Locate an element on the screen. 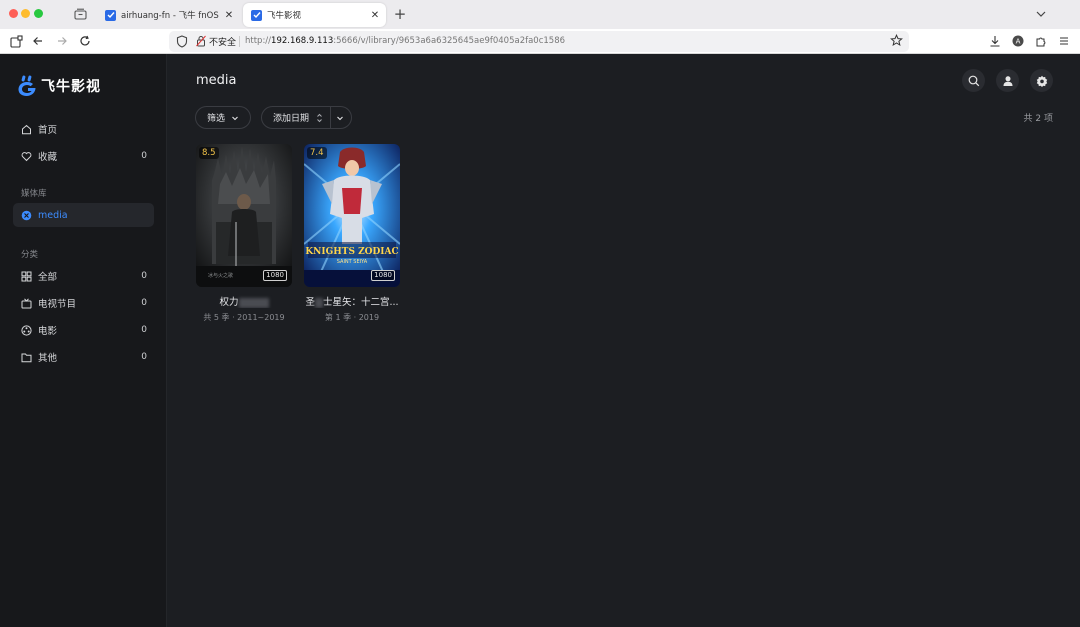 The image size is (1080, 627). category-section-label: 分类 is located at coordinates (30, 255).